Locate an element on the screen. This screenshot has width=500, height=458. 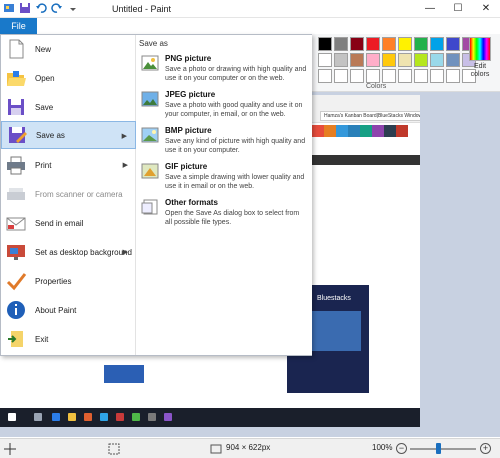
save-disk-icon is located at coordinates (16, 107).